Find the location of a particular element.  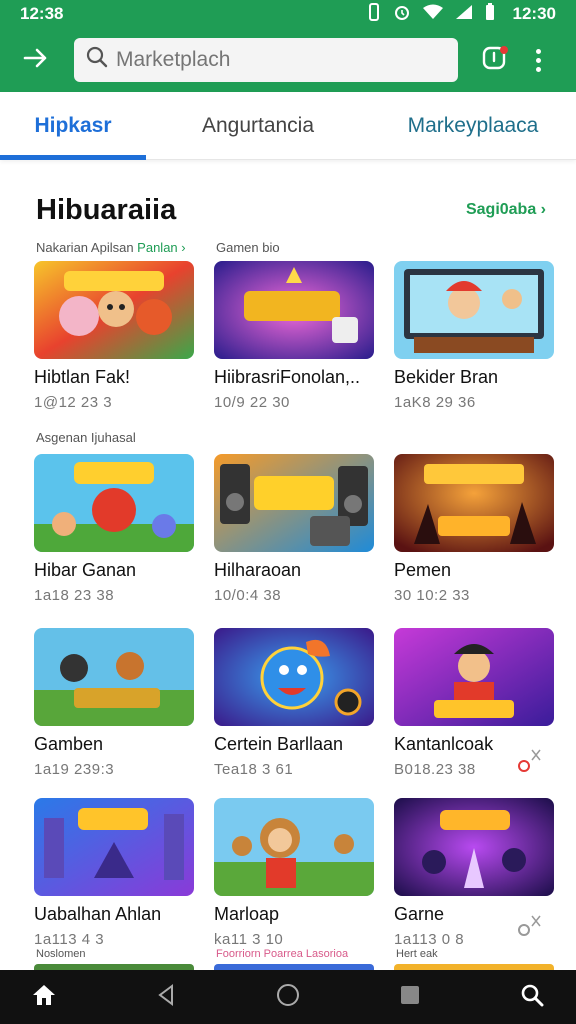

row-label-link: Panlan › is located at coordinates (161, 247).